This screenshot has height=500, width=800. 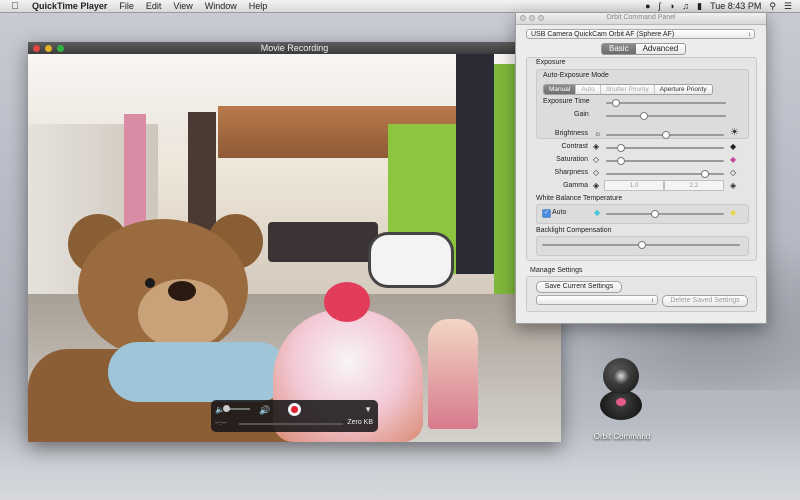 I want to click on brightness-slider, so click(x=665, y=135).